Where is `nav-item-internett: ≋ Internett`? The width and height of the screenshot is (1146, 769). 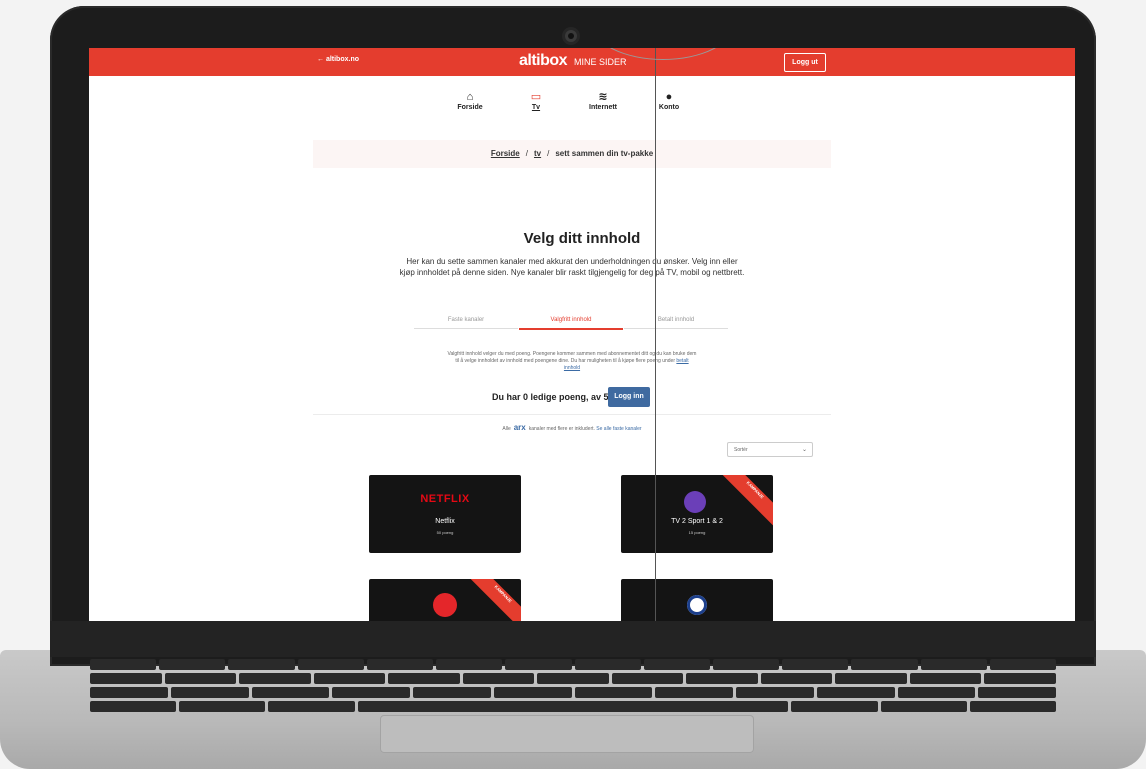
nav-item-internett: ≋ Internett is located at coordinates (603, 100).